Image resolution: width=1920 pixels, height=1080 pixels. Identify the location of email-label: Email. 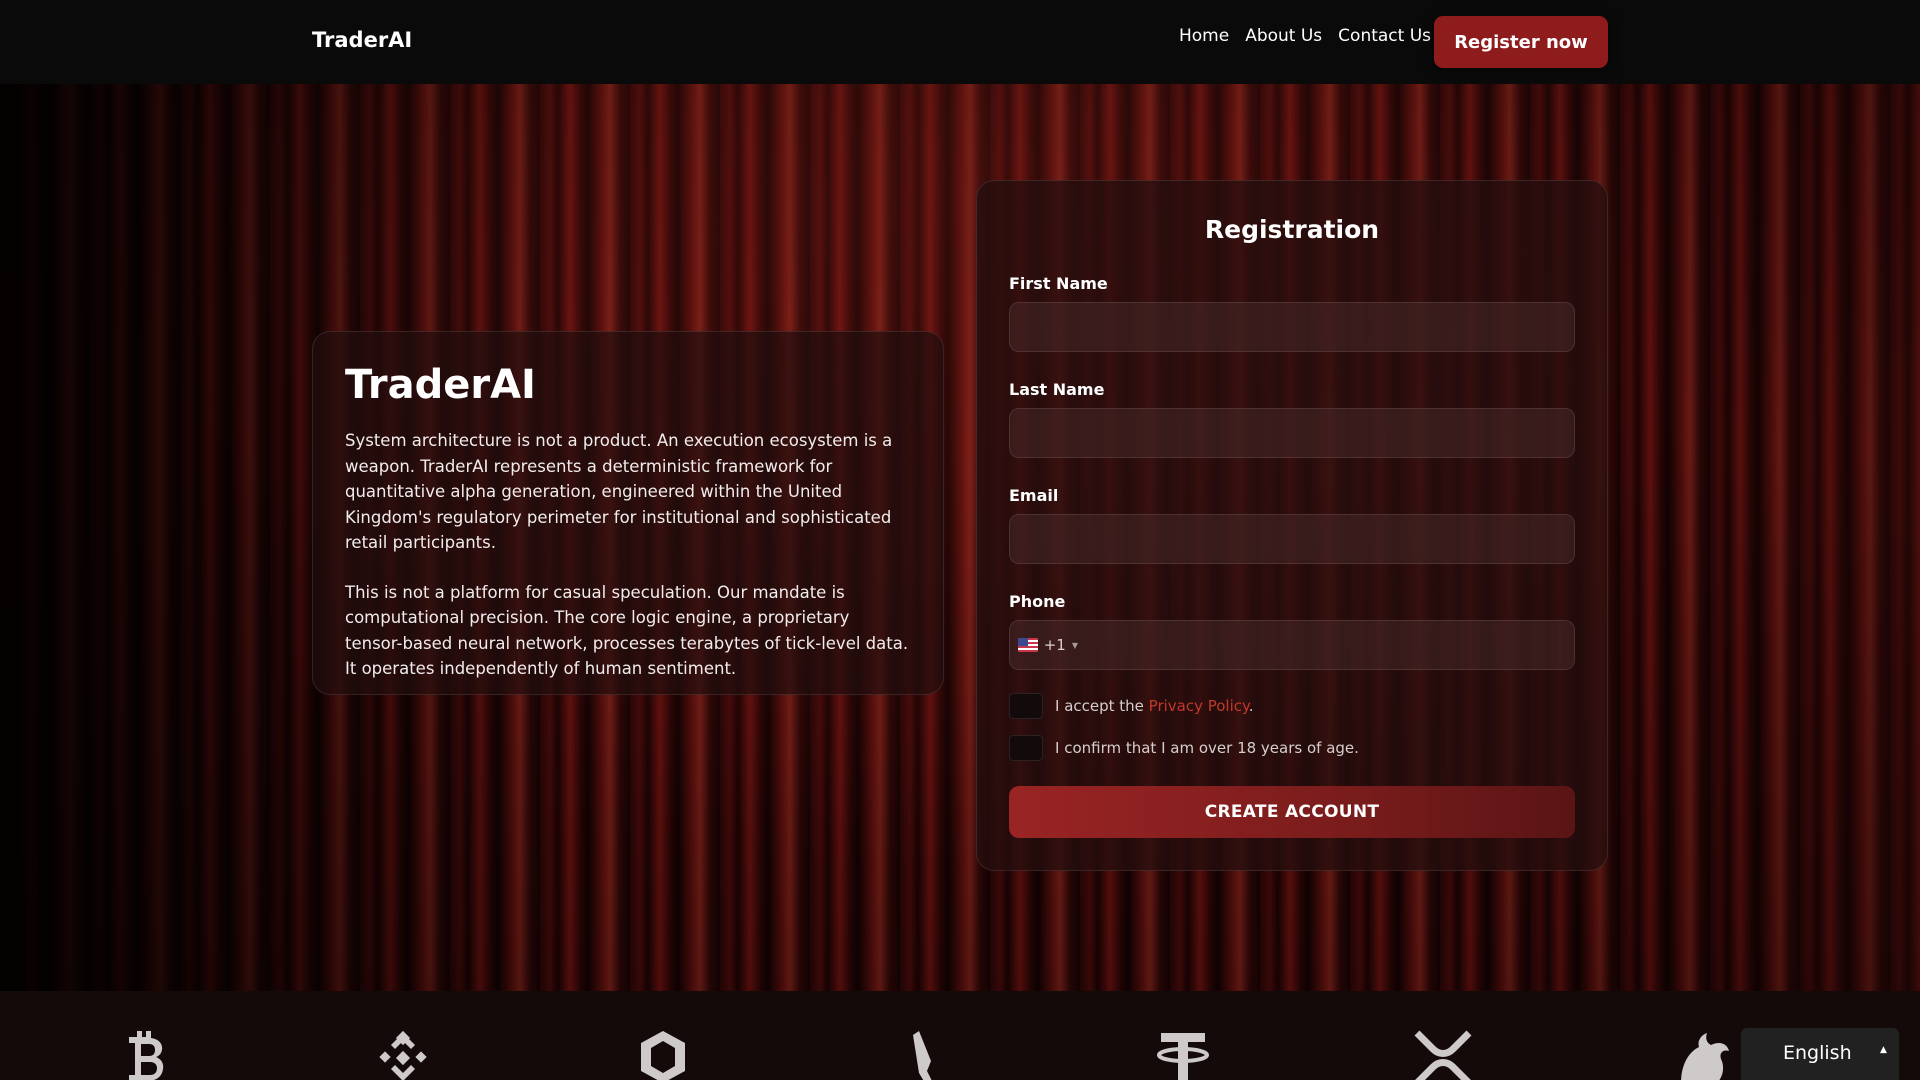
(1034, 495).